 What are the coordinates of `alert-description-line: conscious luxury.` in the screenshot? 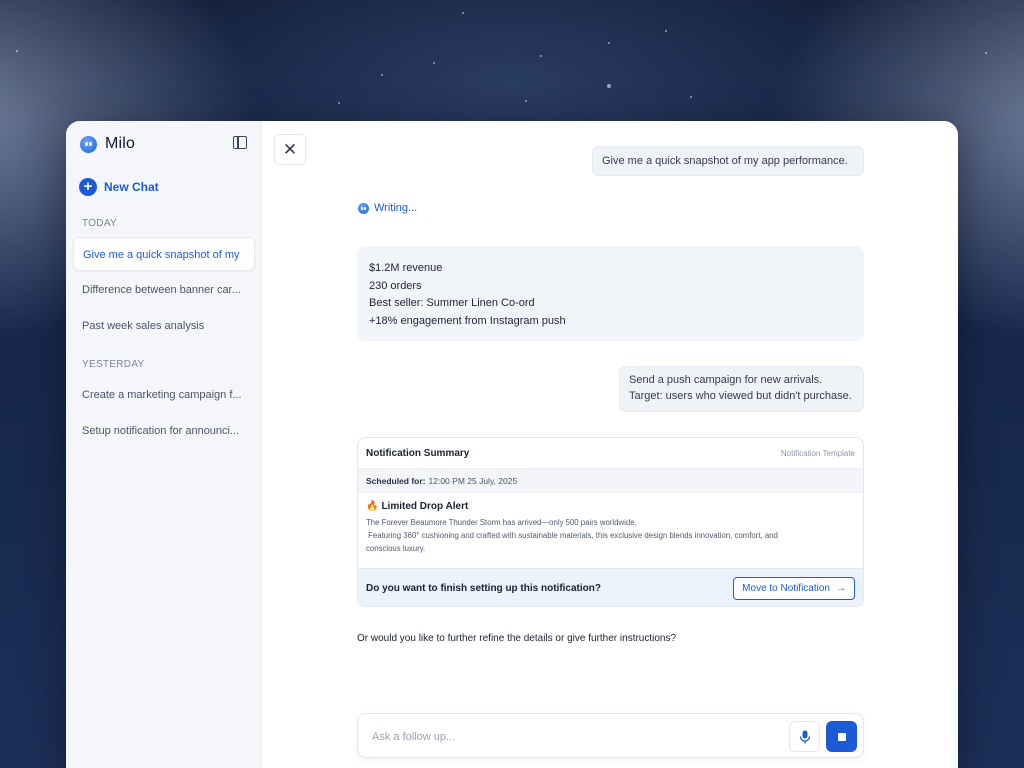 It's located at (396, 548).